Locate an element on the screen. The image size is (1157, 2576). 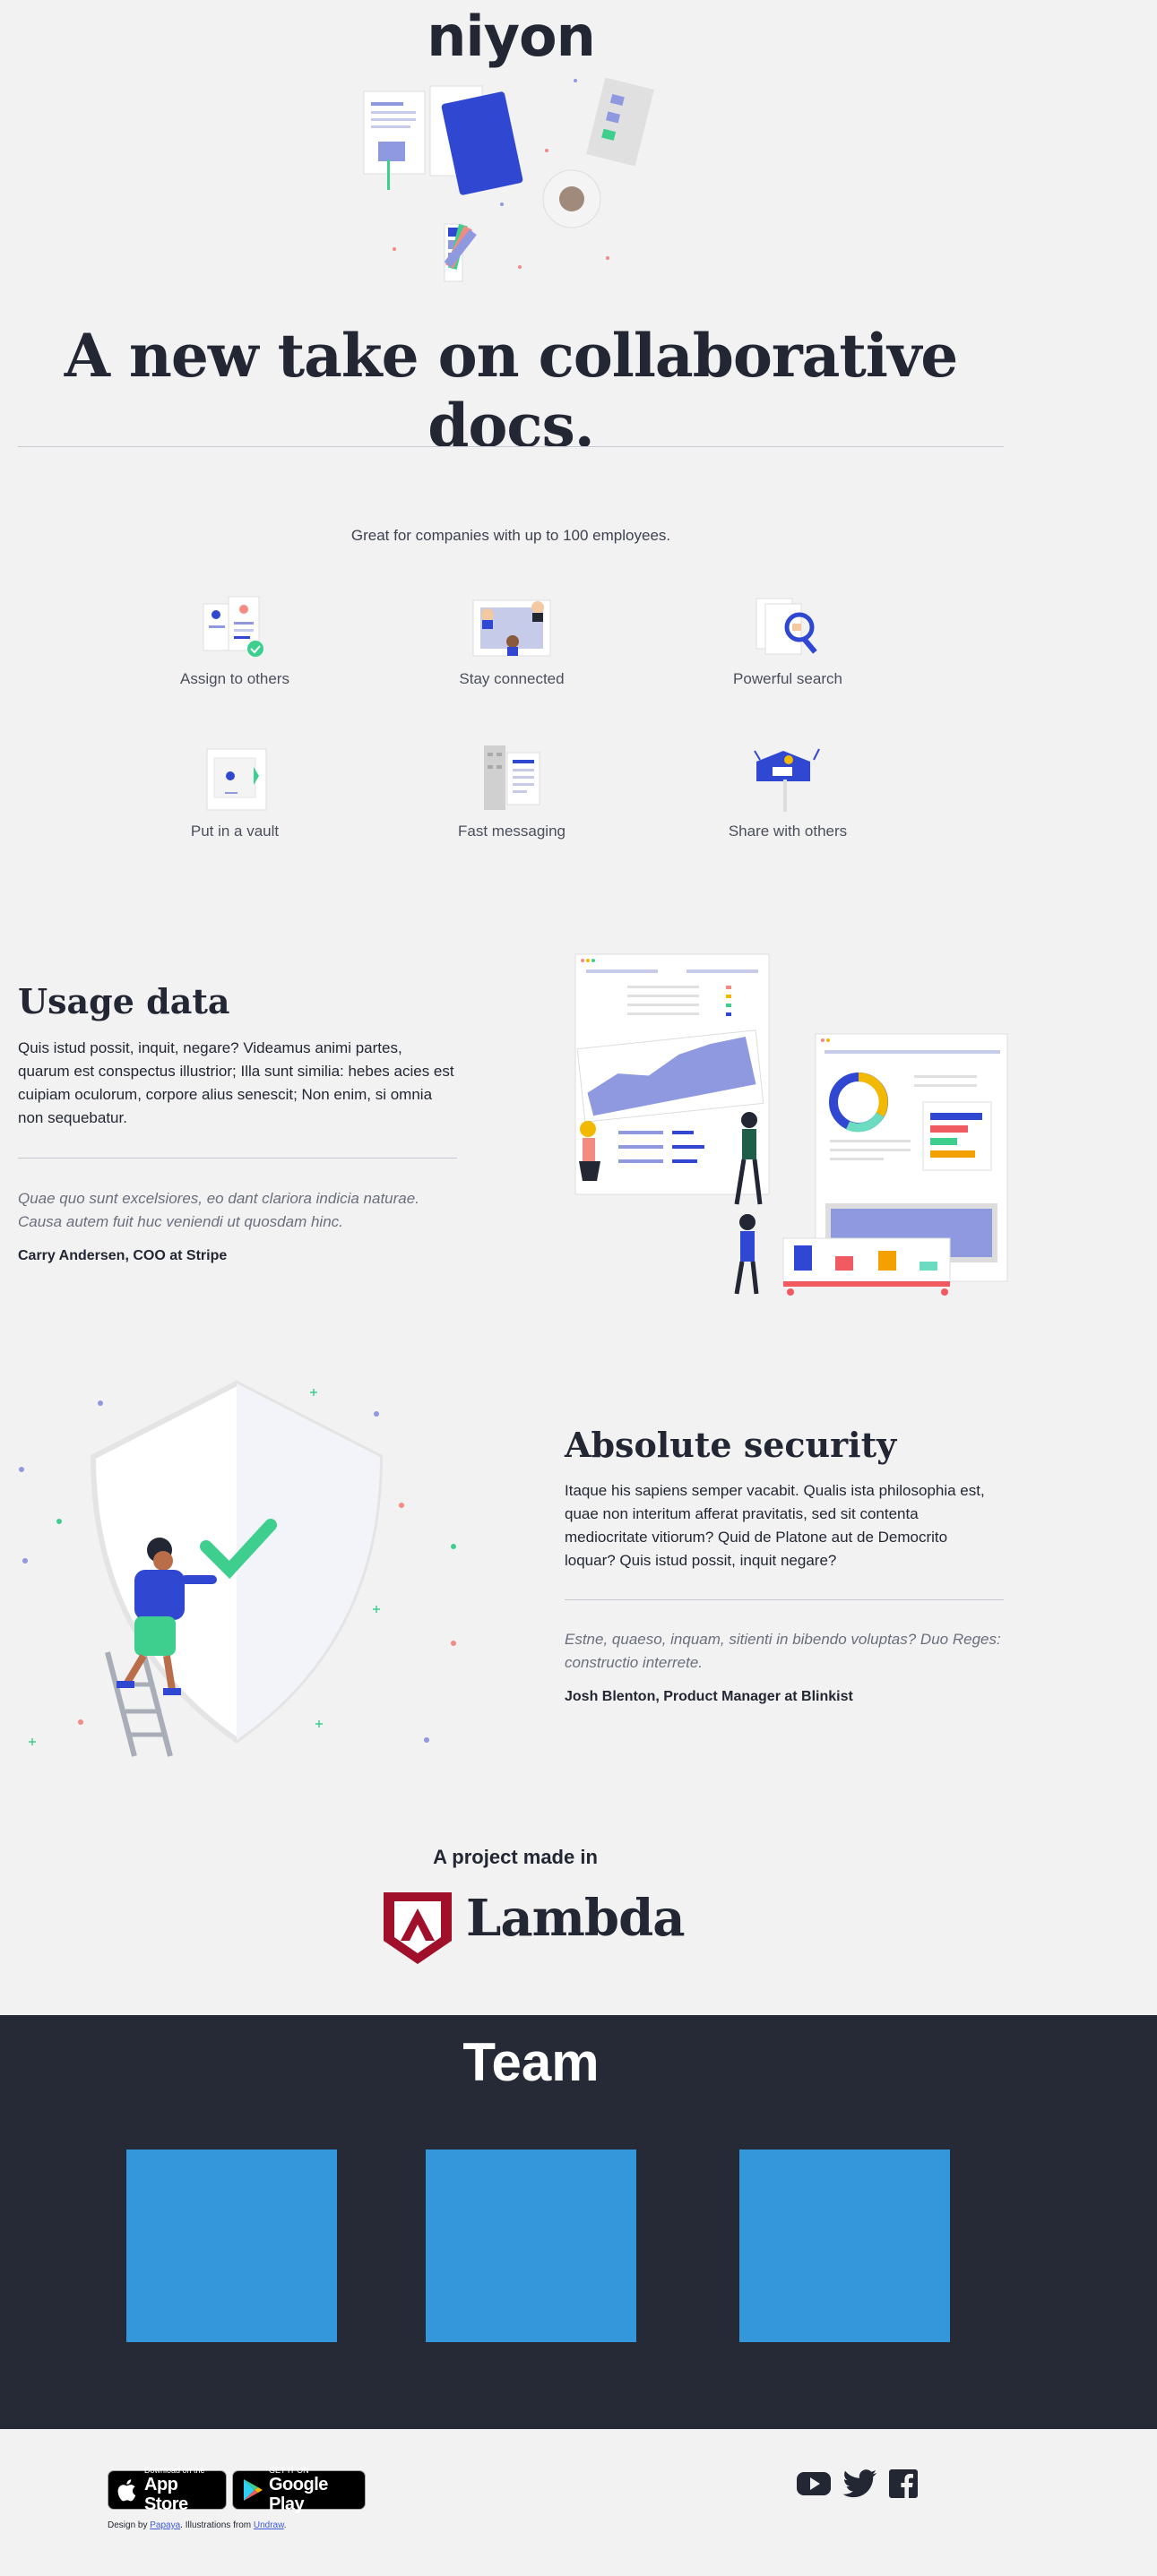
search-icon is located at coordinates (787, 626).